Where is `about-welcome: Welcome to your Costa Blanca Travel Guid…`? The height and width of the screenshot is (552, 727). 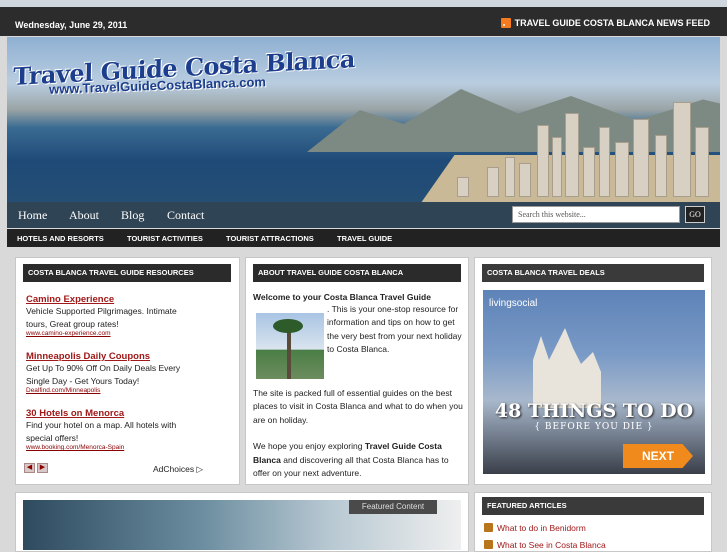
about-welcome: Welcome to your Costa Blanca Travel Guid… is located at coordinates (342, 297).